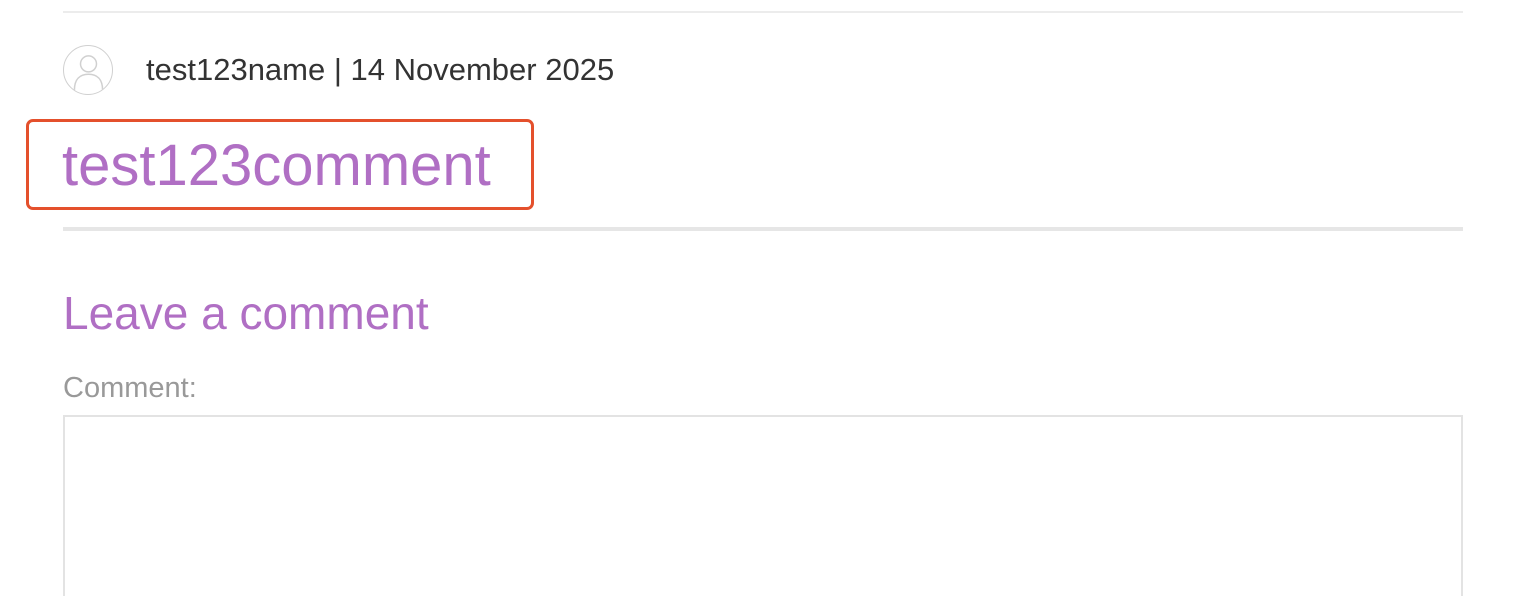  What do you see at coordinates (88, 70) in the screenshot?
I see `user-avatar-icon` at bounding box center [88, 70].